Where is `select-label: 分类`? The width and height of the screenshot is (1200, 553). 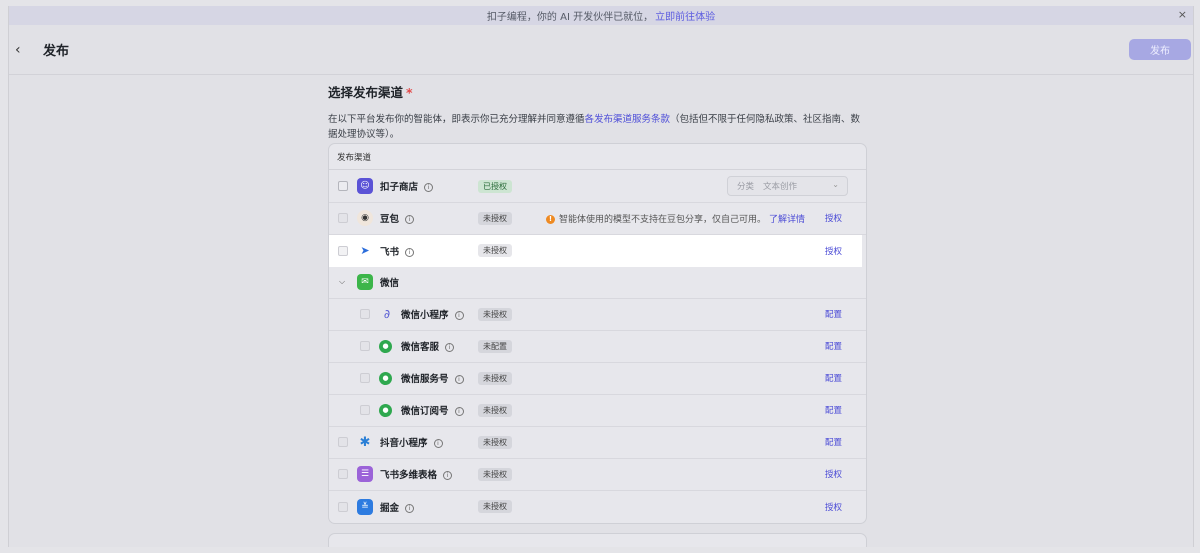 select-label: 分类 is located at coordinates (746, 187).